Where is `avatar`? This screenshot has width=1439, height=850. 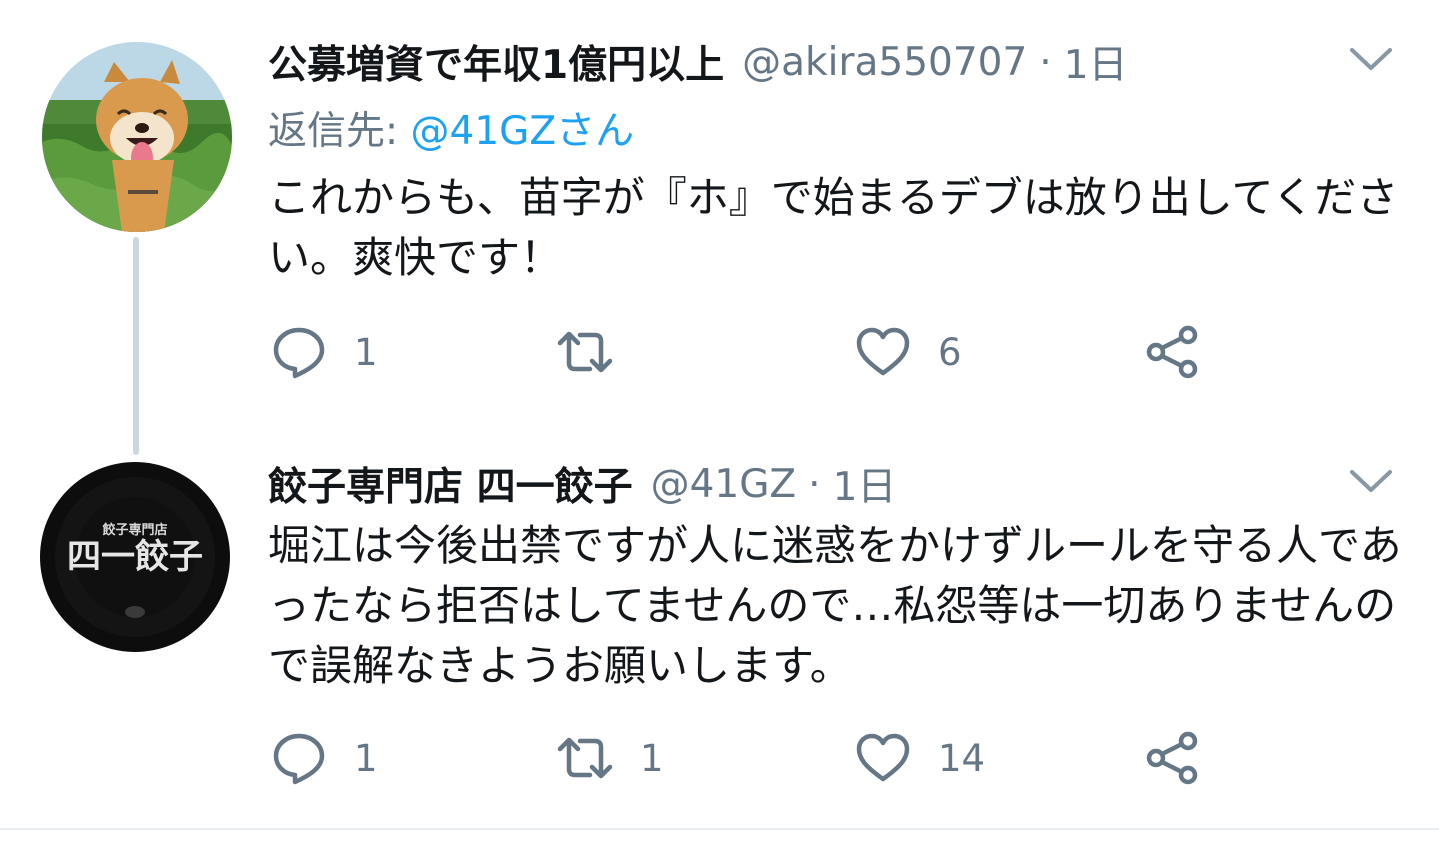 avatar is located at coordinates (137, 137).